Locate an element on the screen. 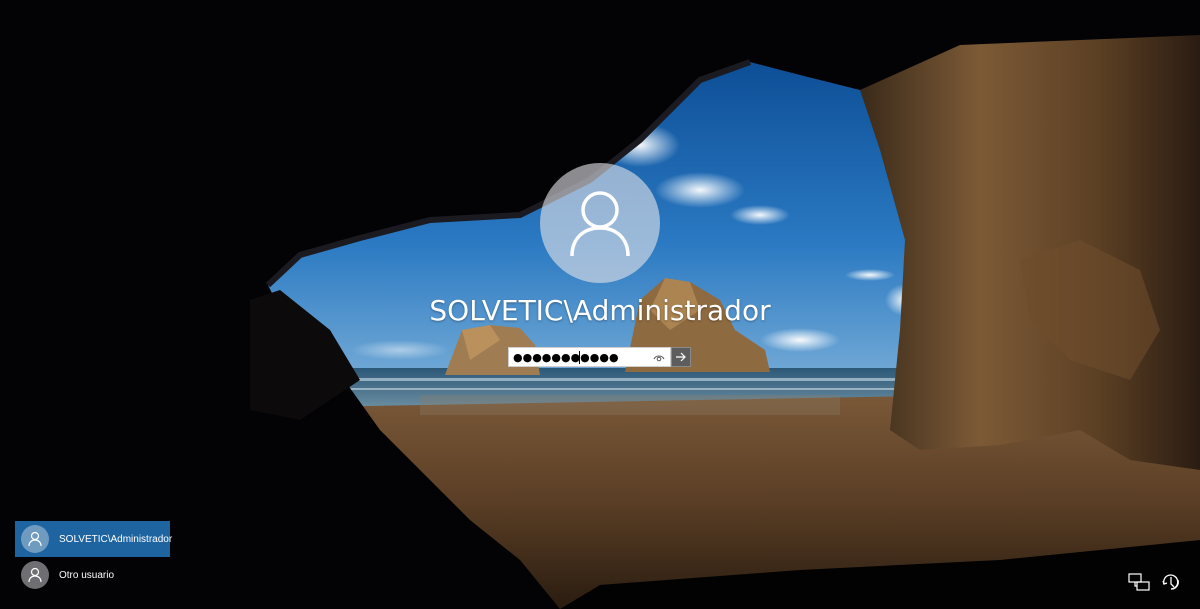 The width and height of the screenshot is (1200, 609). submit-button is located at coordinates (681, 357).